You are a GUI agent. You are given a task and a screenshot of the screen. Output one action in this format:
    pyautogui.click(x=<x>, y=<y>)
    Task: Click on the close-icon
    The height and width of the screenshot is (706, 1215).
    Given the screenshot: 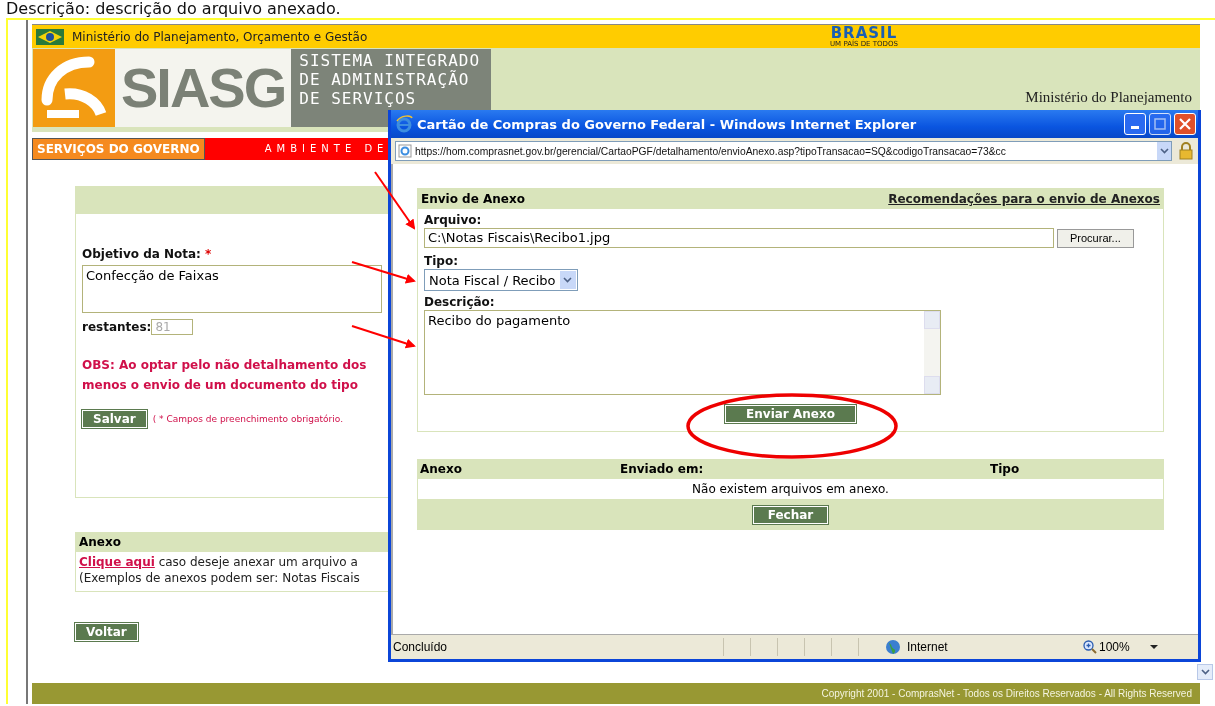 What is the action you would take?
    pyautogui.click(x=1185, y=124)
    